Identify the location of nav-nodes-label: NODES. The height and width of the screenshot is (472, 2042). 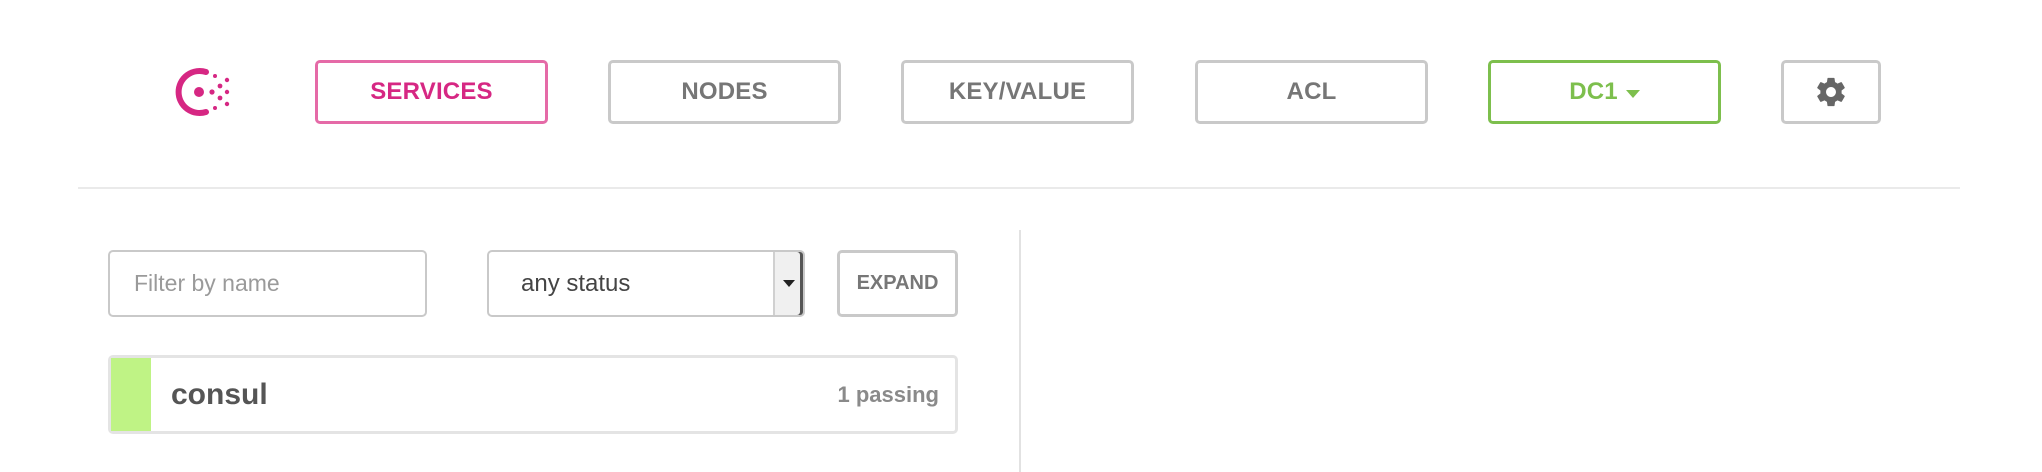
(724, 91).